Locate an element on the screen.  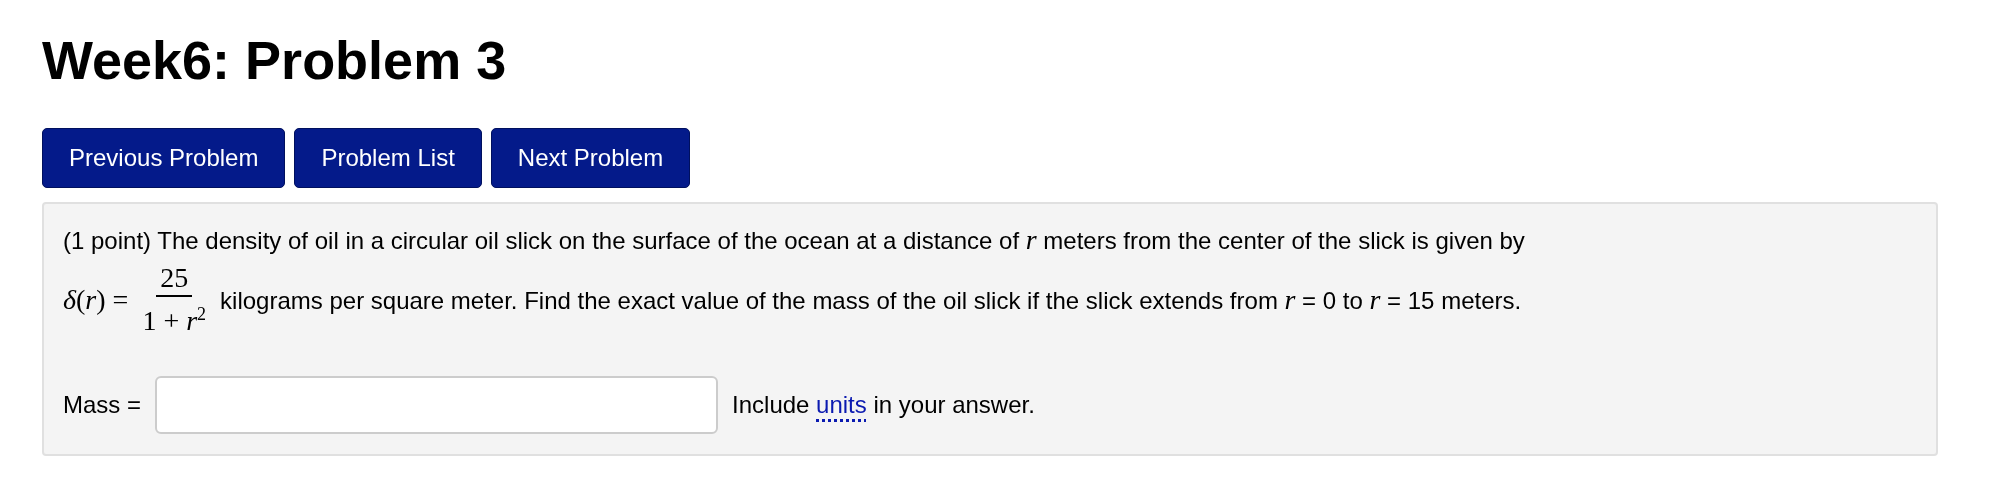
answer-input is located at coordinates (437, 405).